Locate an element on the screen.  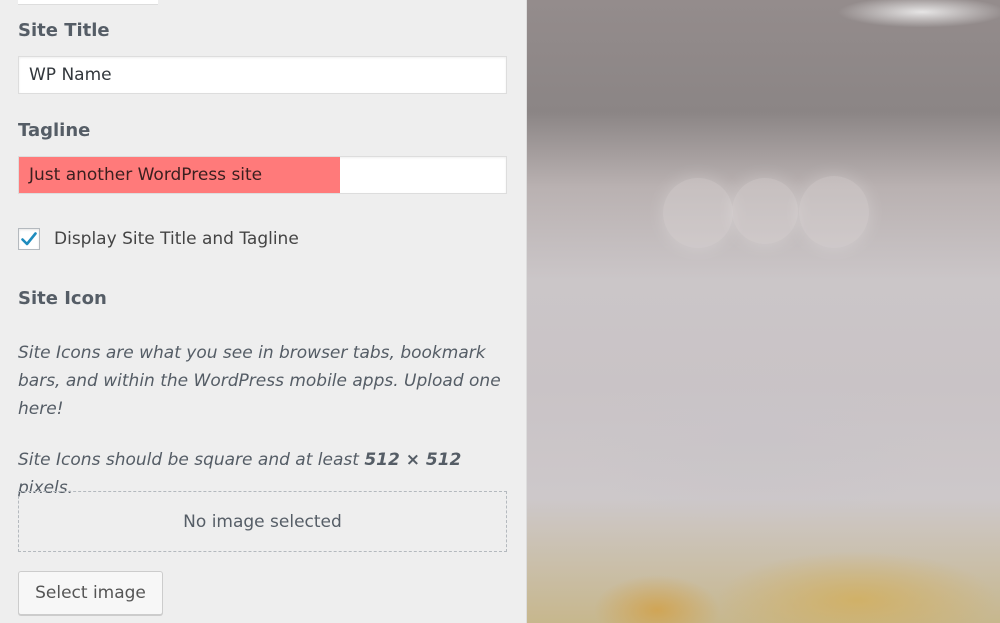
size-note-prefix: Site Icons should be square and at least is located at coordinates (191, 460).